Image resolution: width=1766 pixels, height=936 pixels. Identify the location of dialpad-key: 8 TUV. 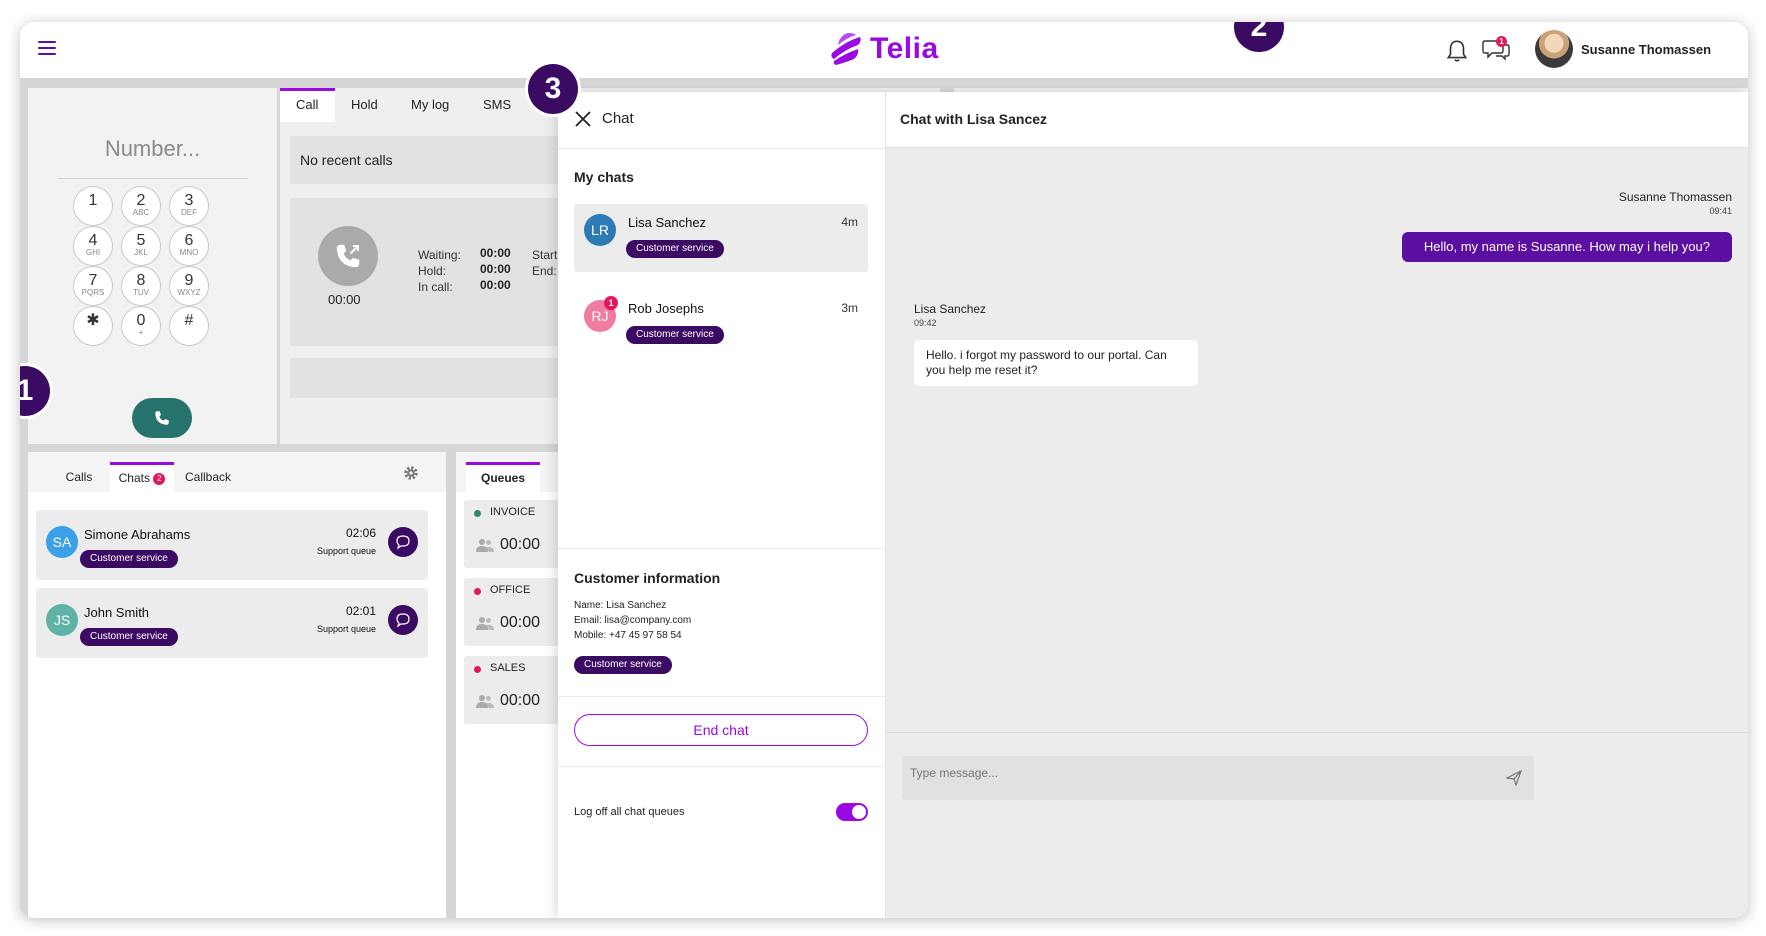
(141, 286).